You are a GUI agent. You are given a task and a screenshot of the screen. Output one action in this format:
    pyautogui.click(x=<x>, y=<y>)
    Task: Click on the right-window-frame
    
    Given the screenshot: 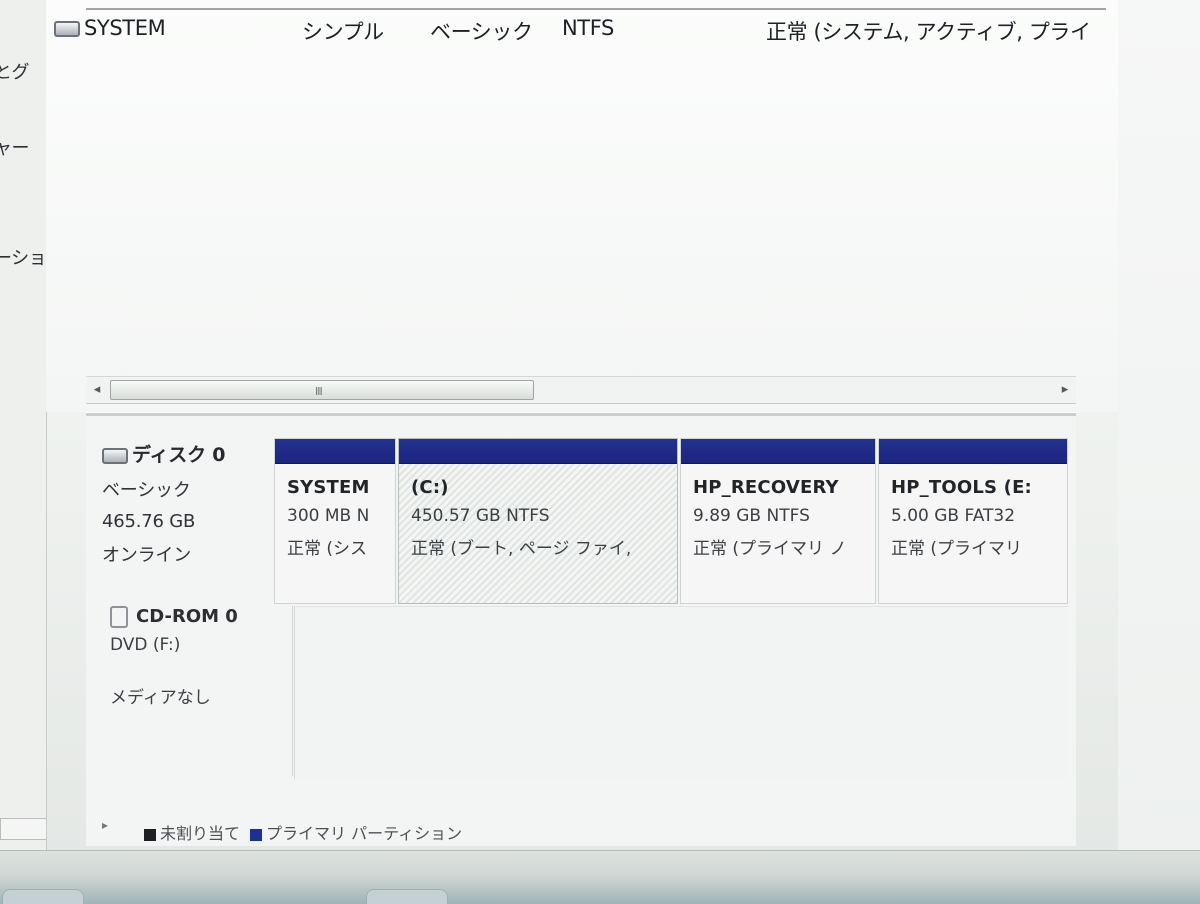 What is the action you would take?
    pyautogui.click(x=1159, y=425)
    